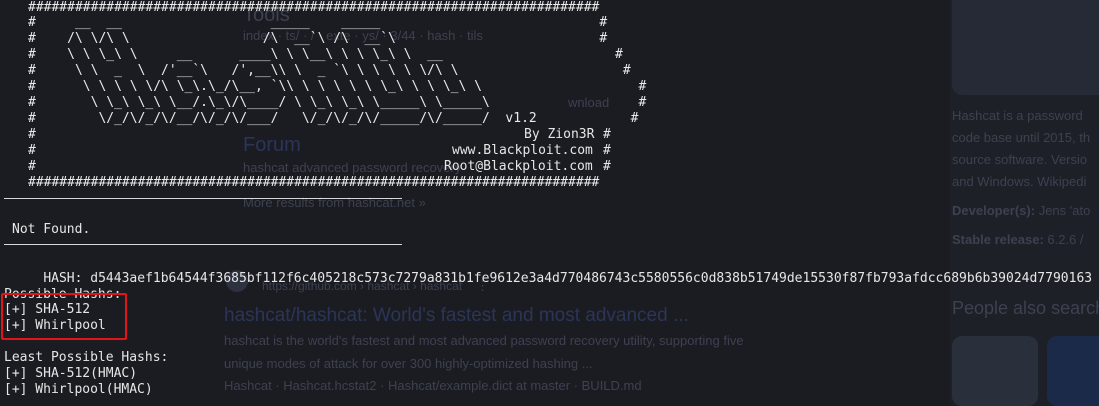 The width and height of the screenshot is (1099, 406). I want to click on highlight-box, so click(64, 316).